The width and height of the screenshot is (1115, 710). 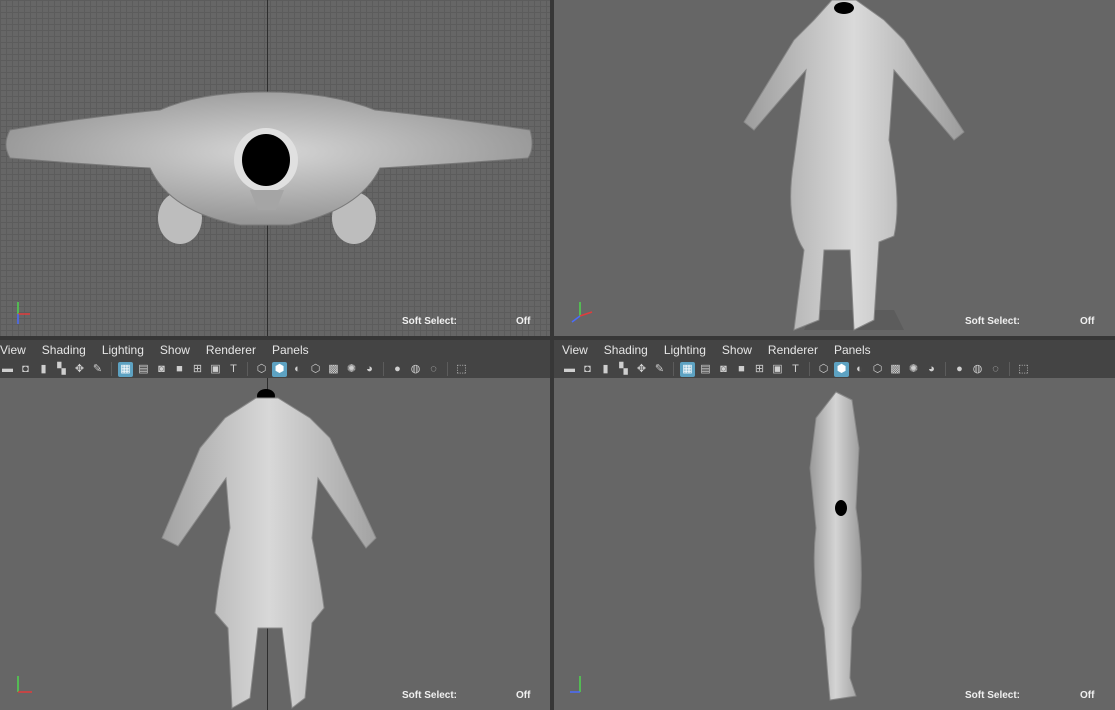 I want to click on pane-divider-vertical, so click(x=552, y=355).